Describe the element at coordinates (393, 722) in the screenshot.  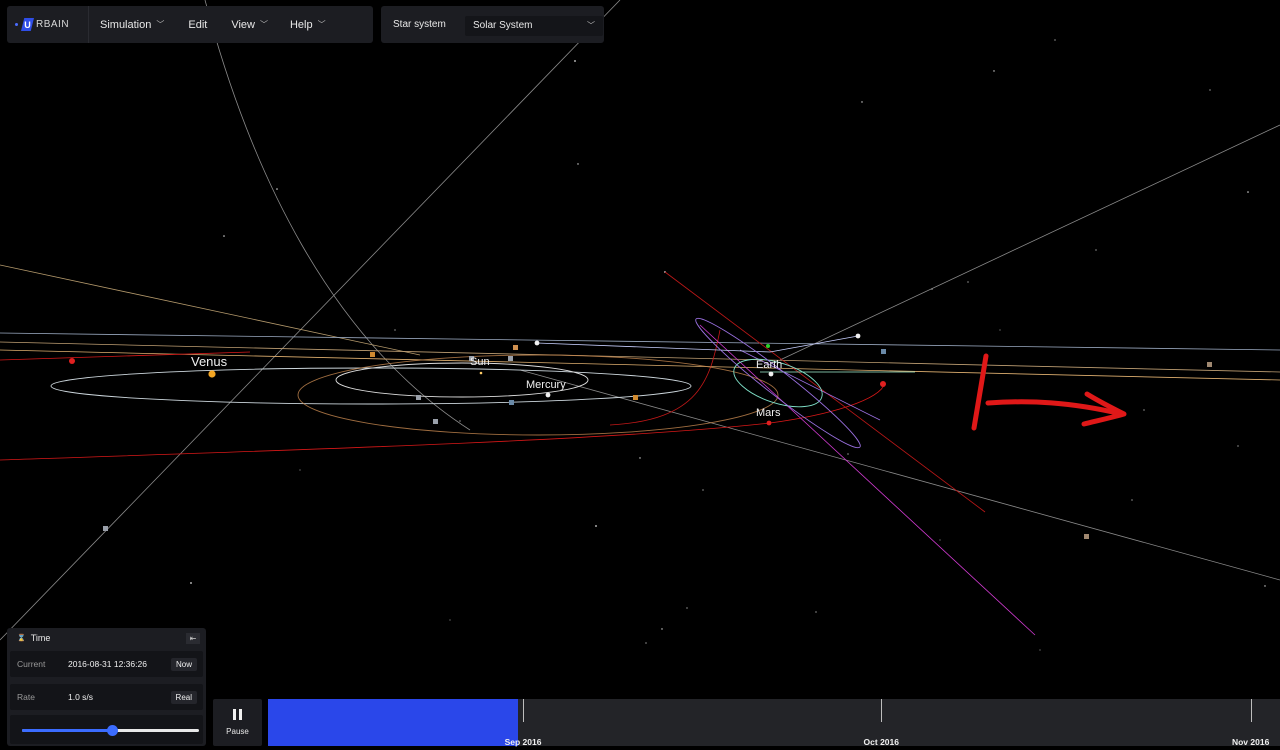
I see `timeline-progress` at that location.